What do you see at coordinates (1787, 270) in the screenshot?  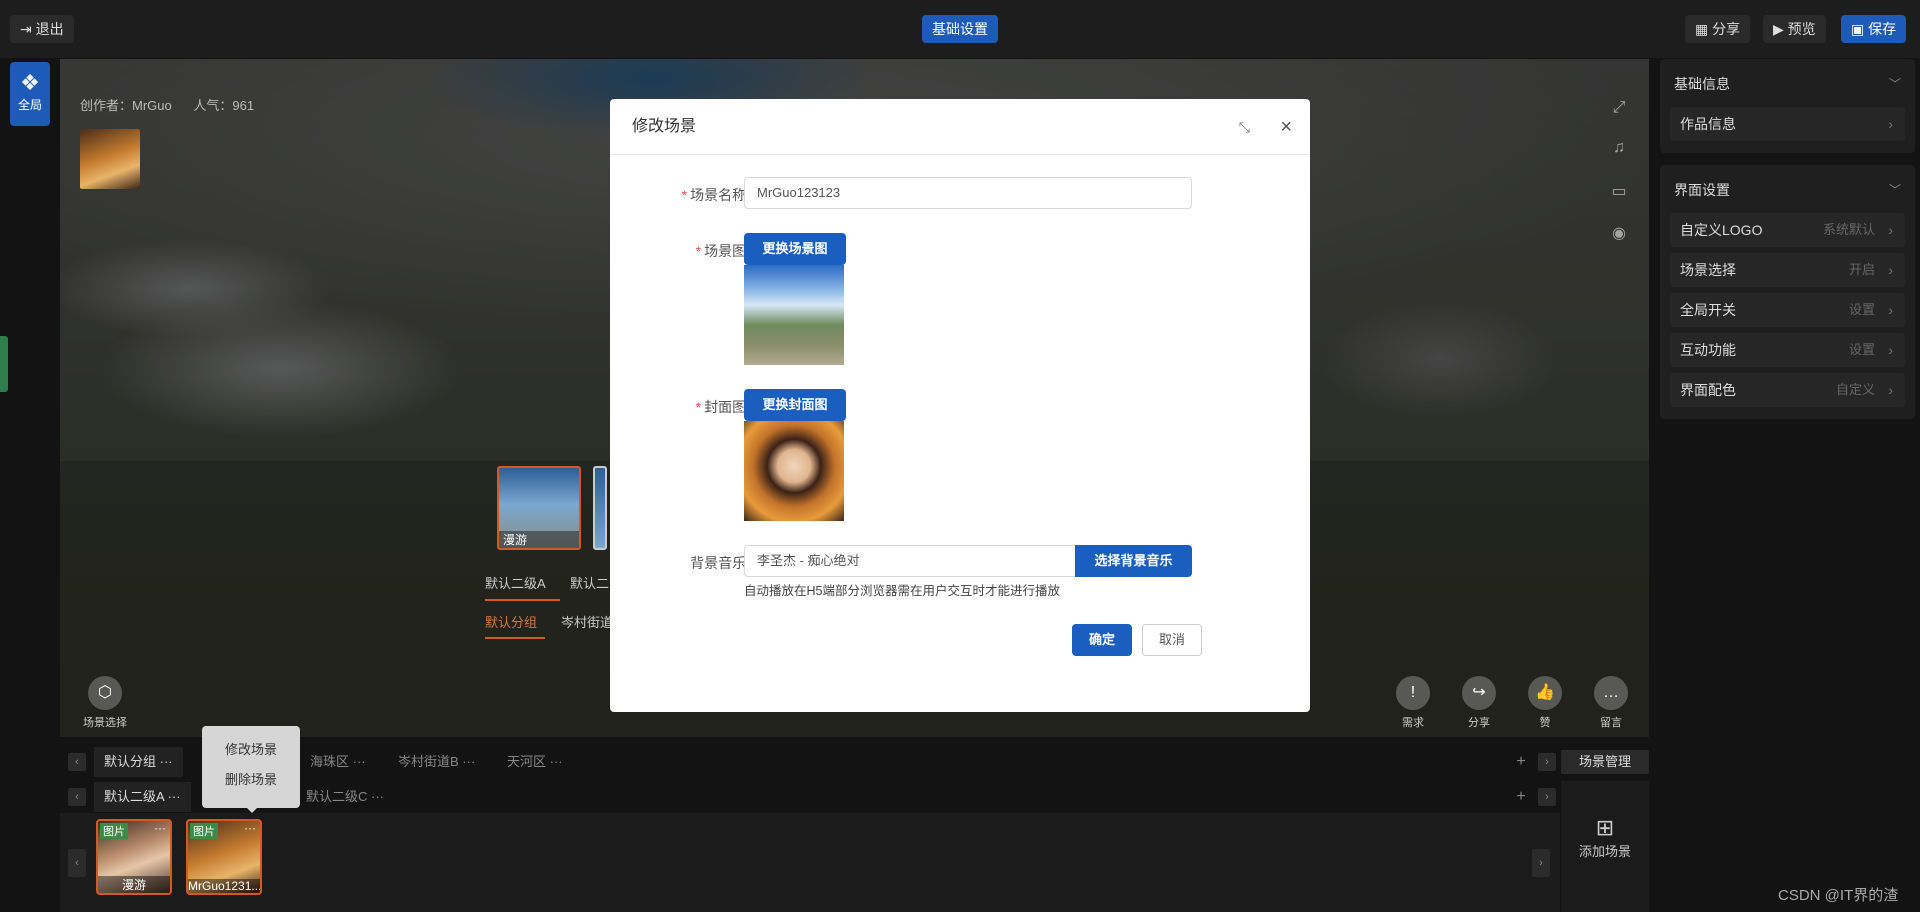 I see `scene-select-item: 场景选择 开启 ›` at bounding box center [1787, 270].